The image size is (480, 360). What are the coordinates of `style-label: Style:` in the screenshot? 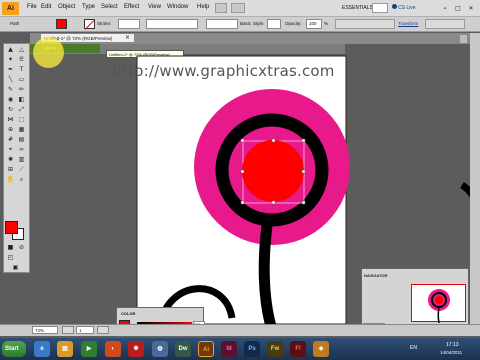 It's located at (259, 23).